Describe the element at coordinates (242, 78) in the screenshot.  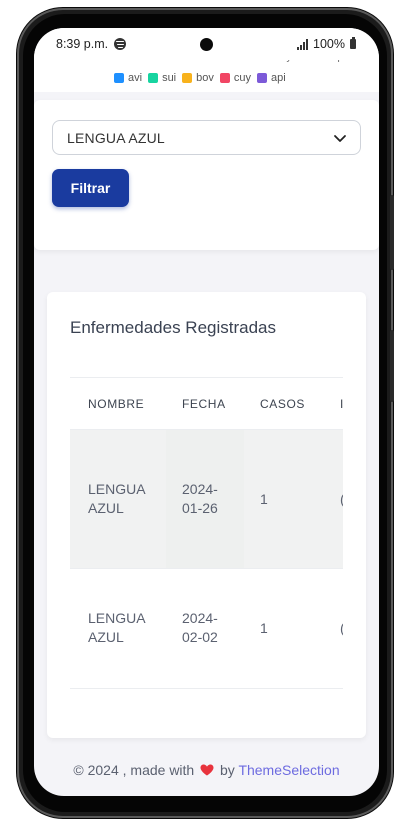
I see `legend-label: cuy` at that location.